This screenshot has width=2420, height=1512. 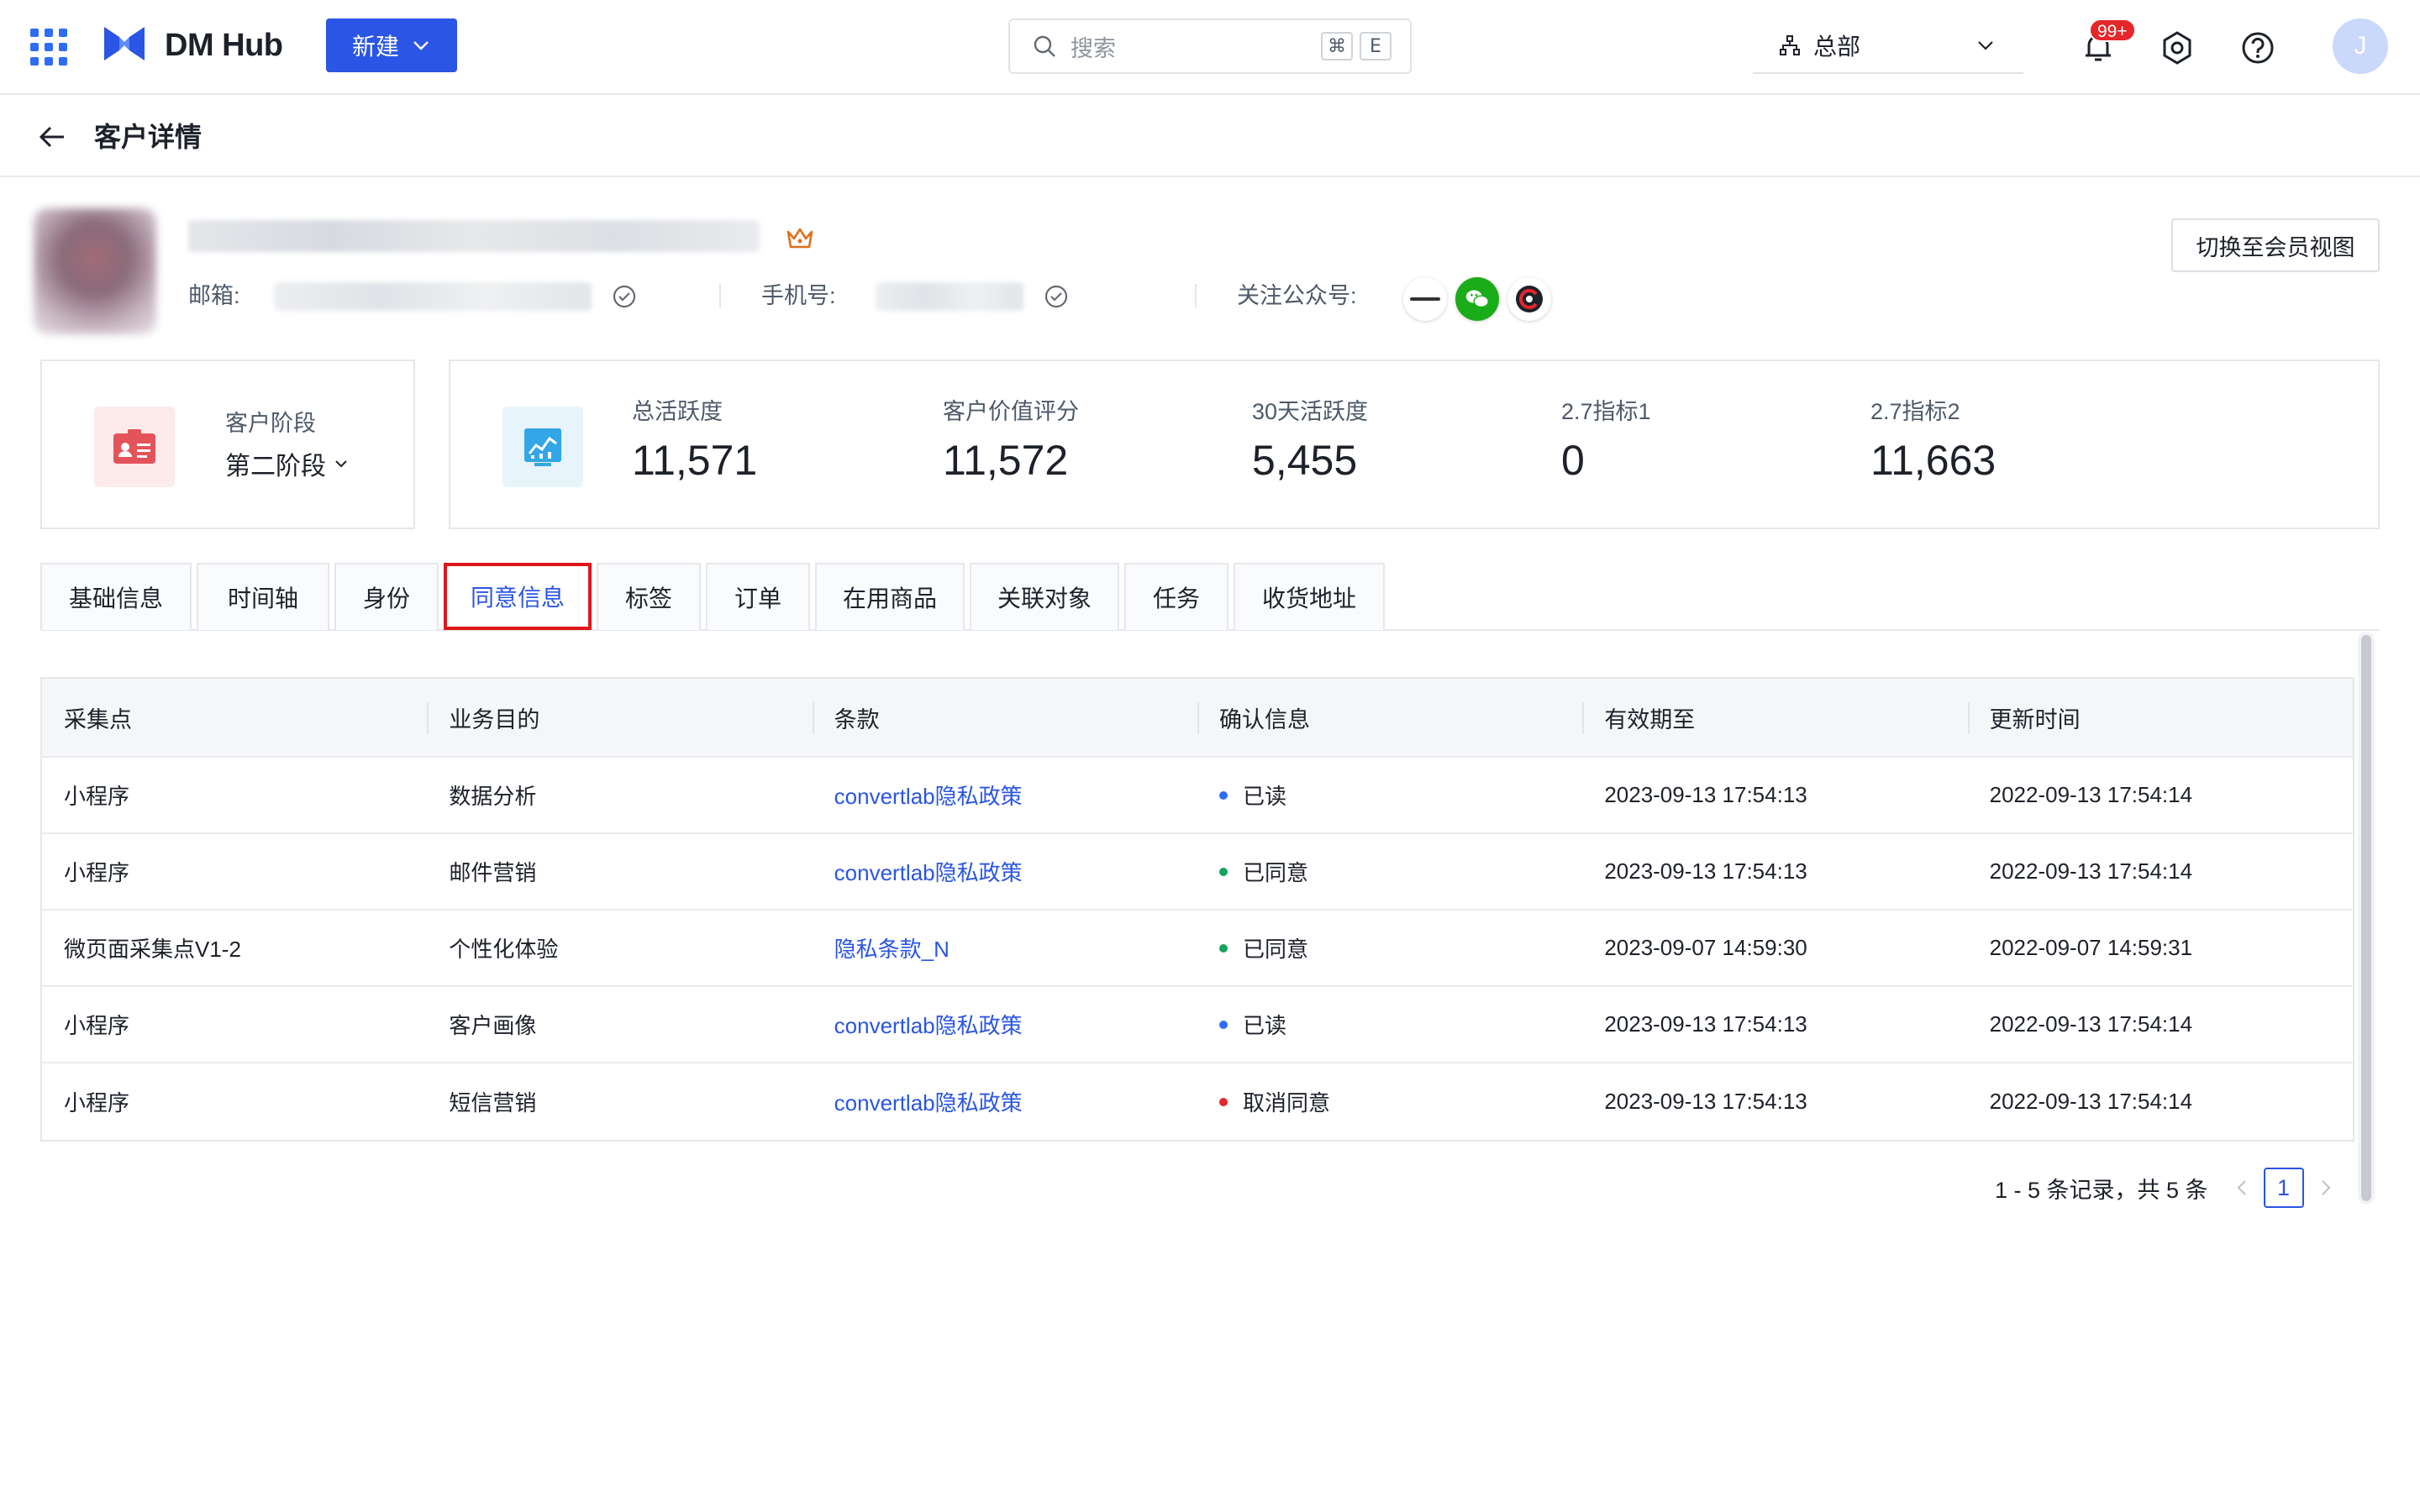 I want to click on org-name: 总部, so click(x=1837, y=47).